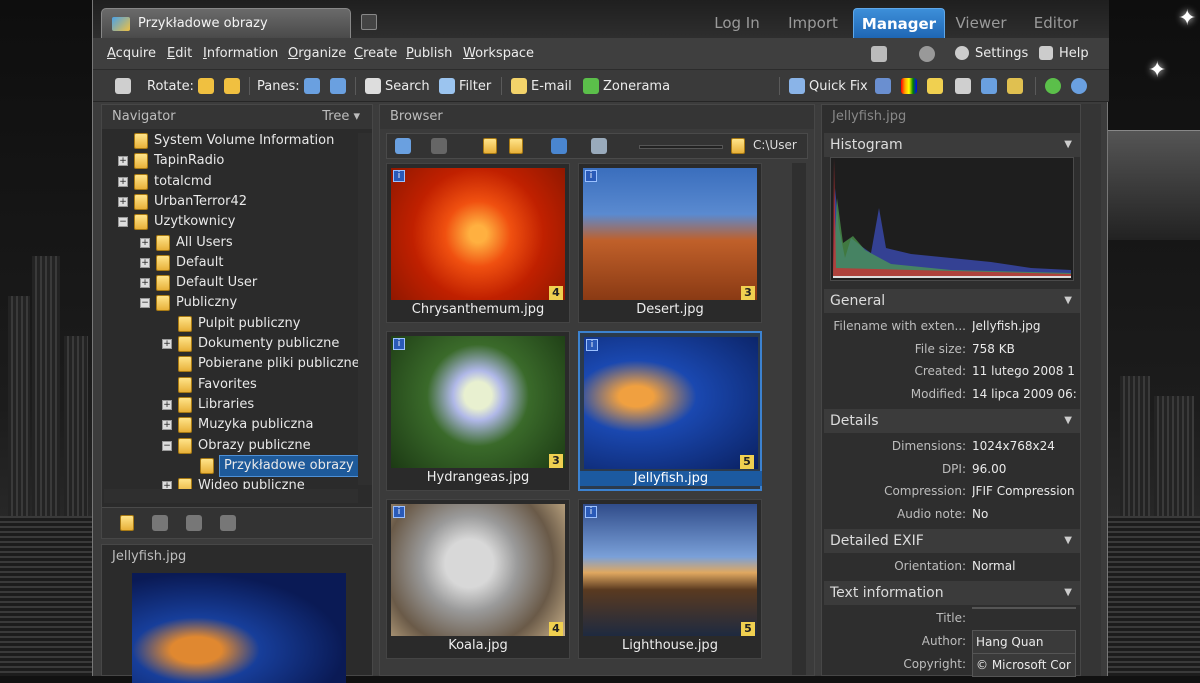 The image size is (1200, 683). Describe the element at coordinates (1015, 86) in the screenshot. I see `export-icon` at that location.